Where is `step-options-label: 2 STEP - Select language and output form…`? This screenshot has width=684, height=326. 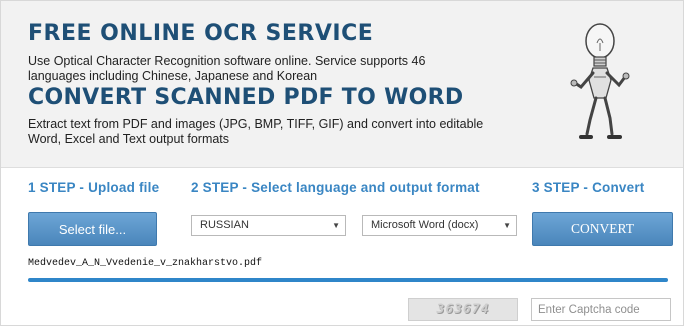
step-options-label: 2 STEP - Select language and output form… is located at coordinates (335, 187).